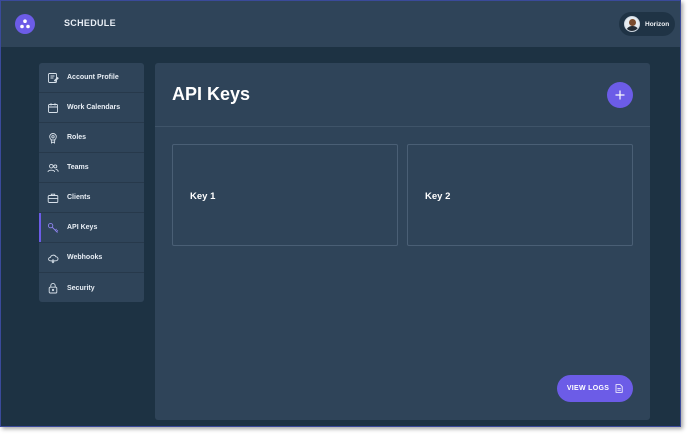 Image resolution: width=688 pixels, height=434 pixels. I want to click on add-key-button, so click(620, 95).